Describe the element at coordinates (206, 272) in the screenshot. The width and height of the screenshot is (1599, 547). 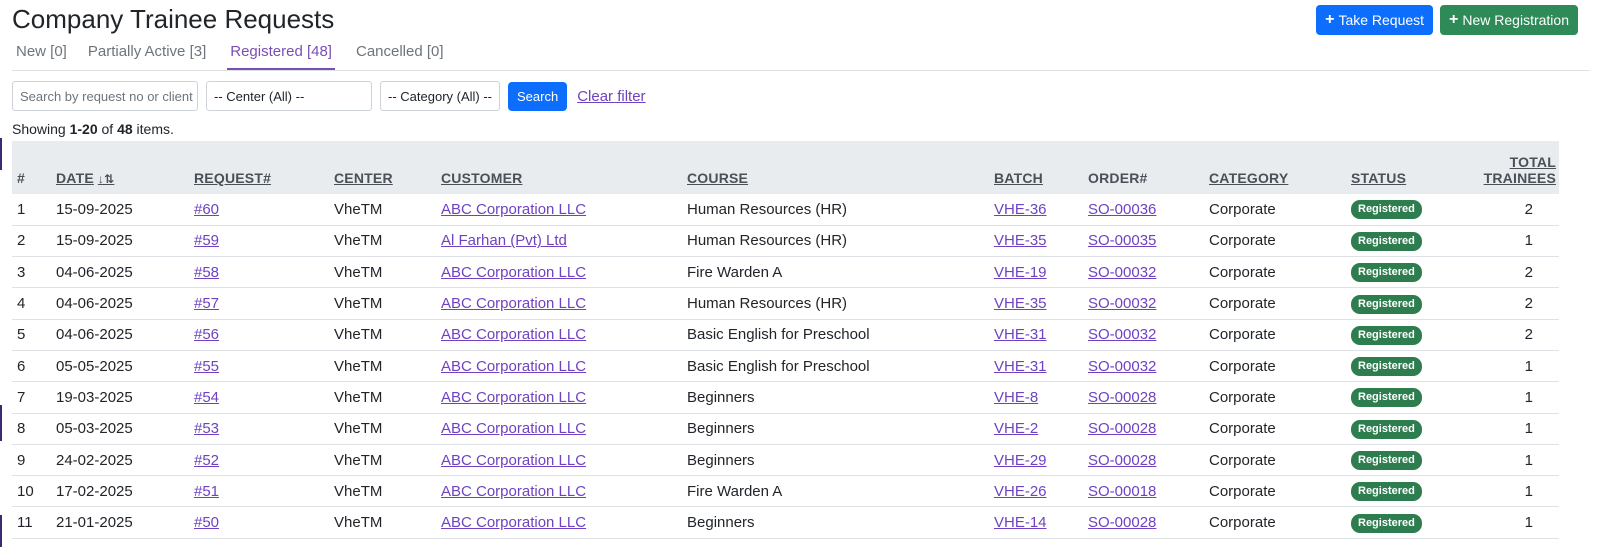
I see `request-link: #58` at that location.